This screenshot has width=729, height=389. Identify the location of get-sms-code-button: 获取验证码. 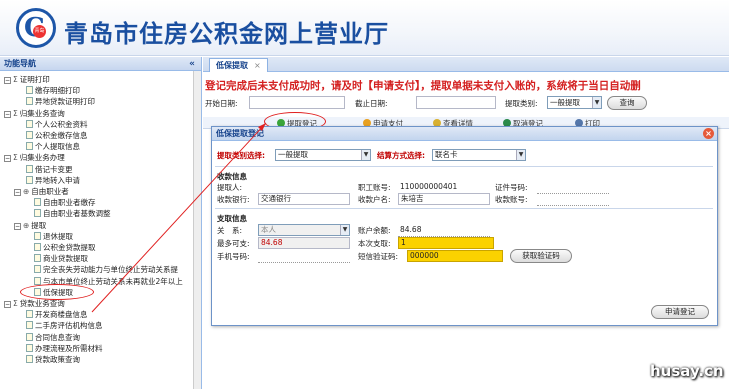
(541, 256).